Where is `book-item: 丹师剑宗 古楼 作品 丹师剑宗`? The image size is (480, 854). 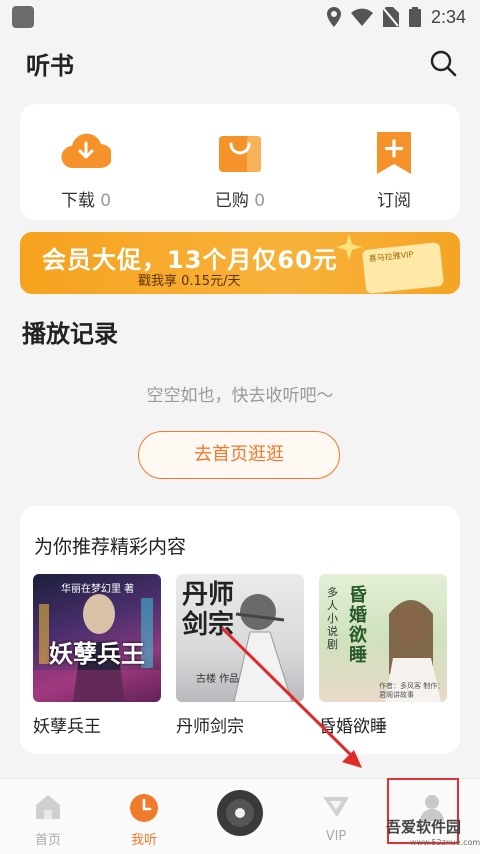
book-item: 丹师剑宗 古楼 作品 丹师剑宗 is located at coordinates (240, 655).